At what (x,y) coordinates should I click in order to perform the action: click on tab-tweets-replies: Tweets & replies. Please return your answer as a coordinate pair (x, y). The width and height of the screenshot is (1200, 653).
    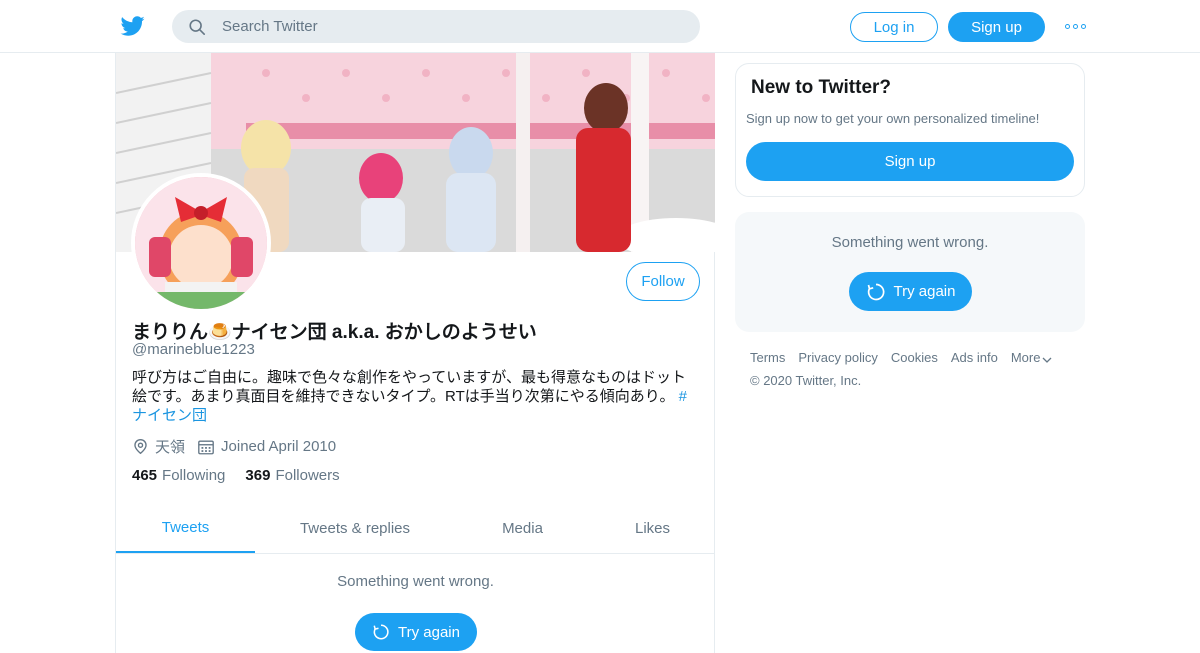
    Looking at the image, I should click on (355, 528).